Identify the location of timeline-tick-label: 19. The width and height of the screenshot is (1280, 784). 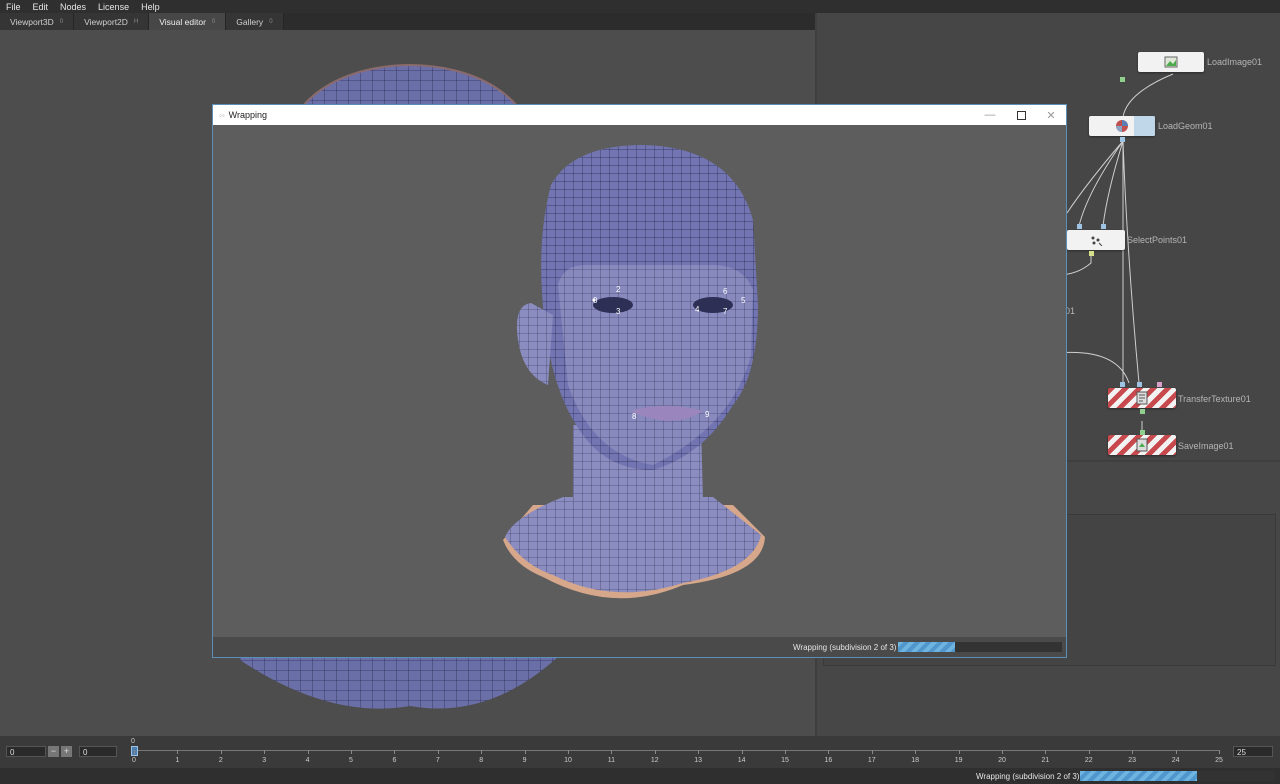
(958, 760).